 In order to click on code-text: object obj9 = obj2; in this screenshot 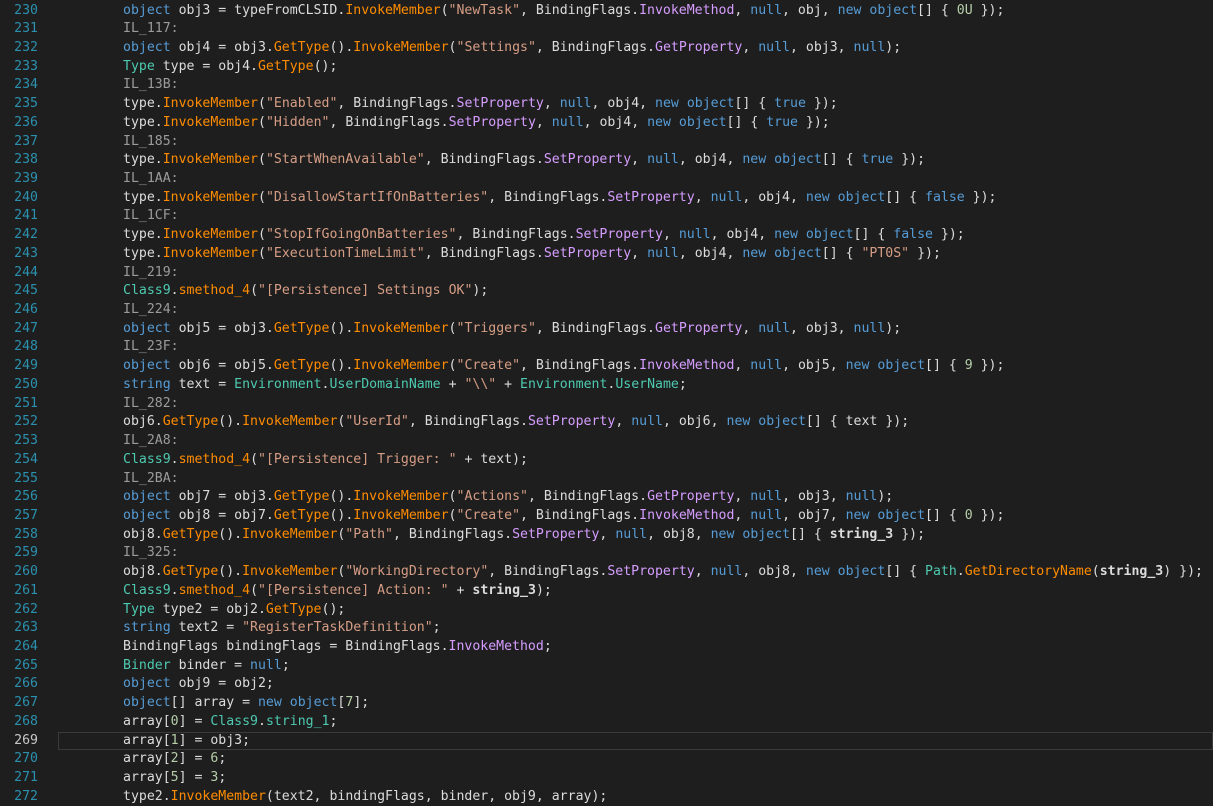, I will do `click(198, 684)`.